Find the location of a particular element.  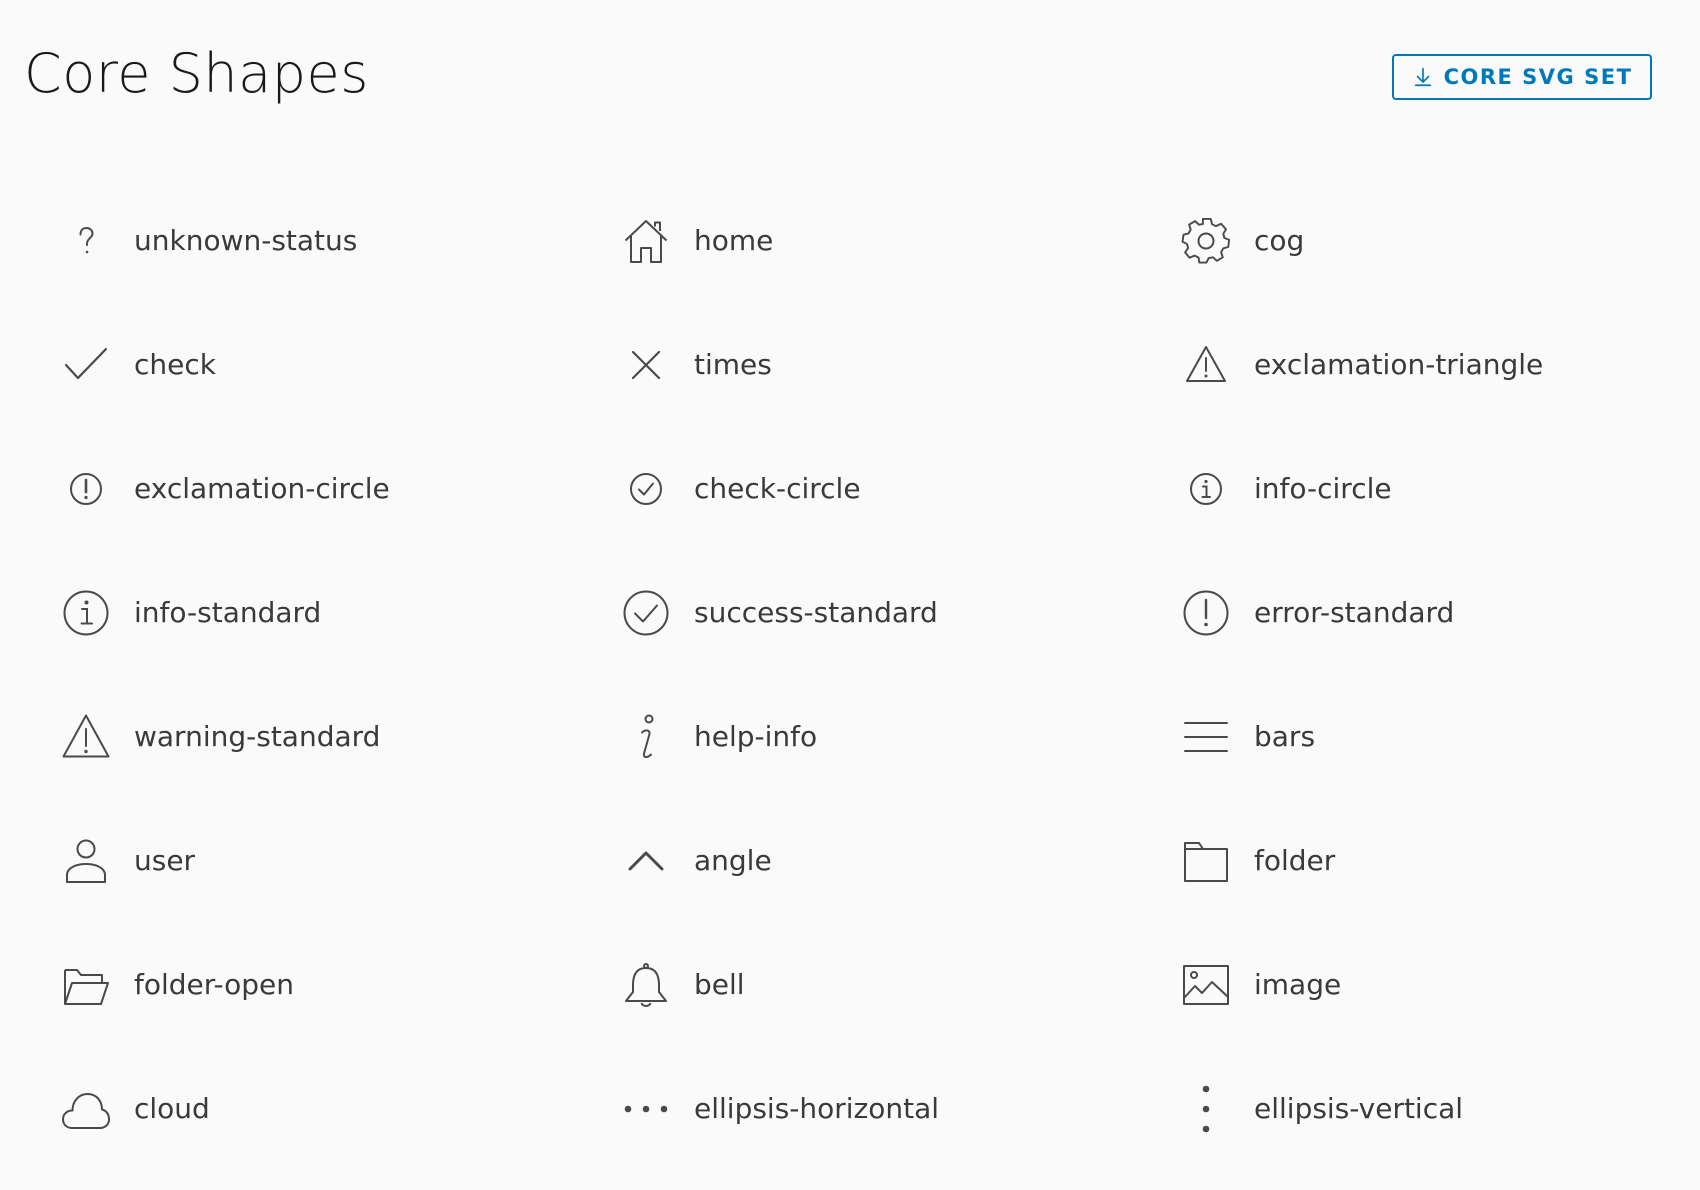

shape-item-folder-open: folder-open is located at coordinates (280, 986).